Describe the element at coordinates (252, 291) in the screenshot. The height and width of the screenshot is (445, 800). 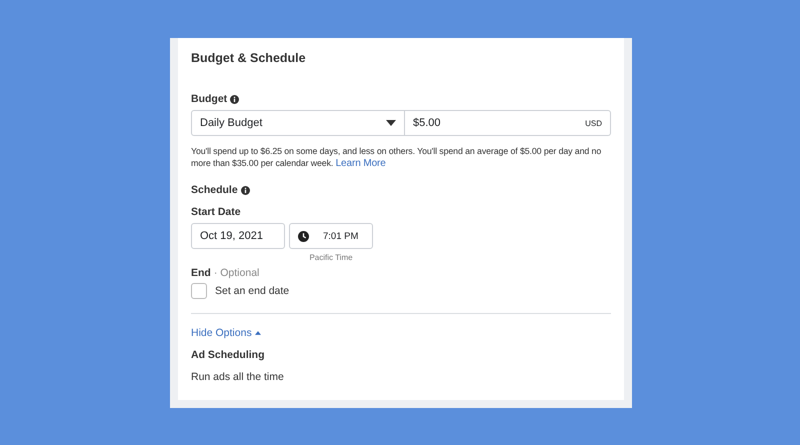
I see `checkbox-label: Set an end date` at that location.